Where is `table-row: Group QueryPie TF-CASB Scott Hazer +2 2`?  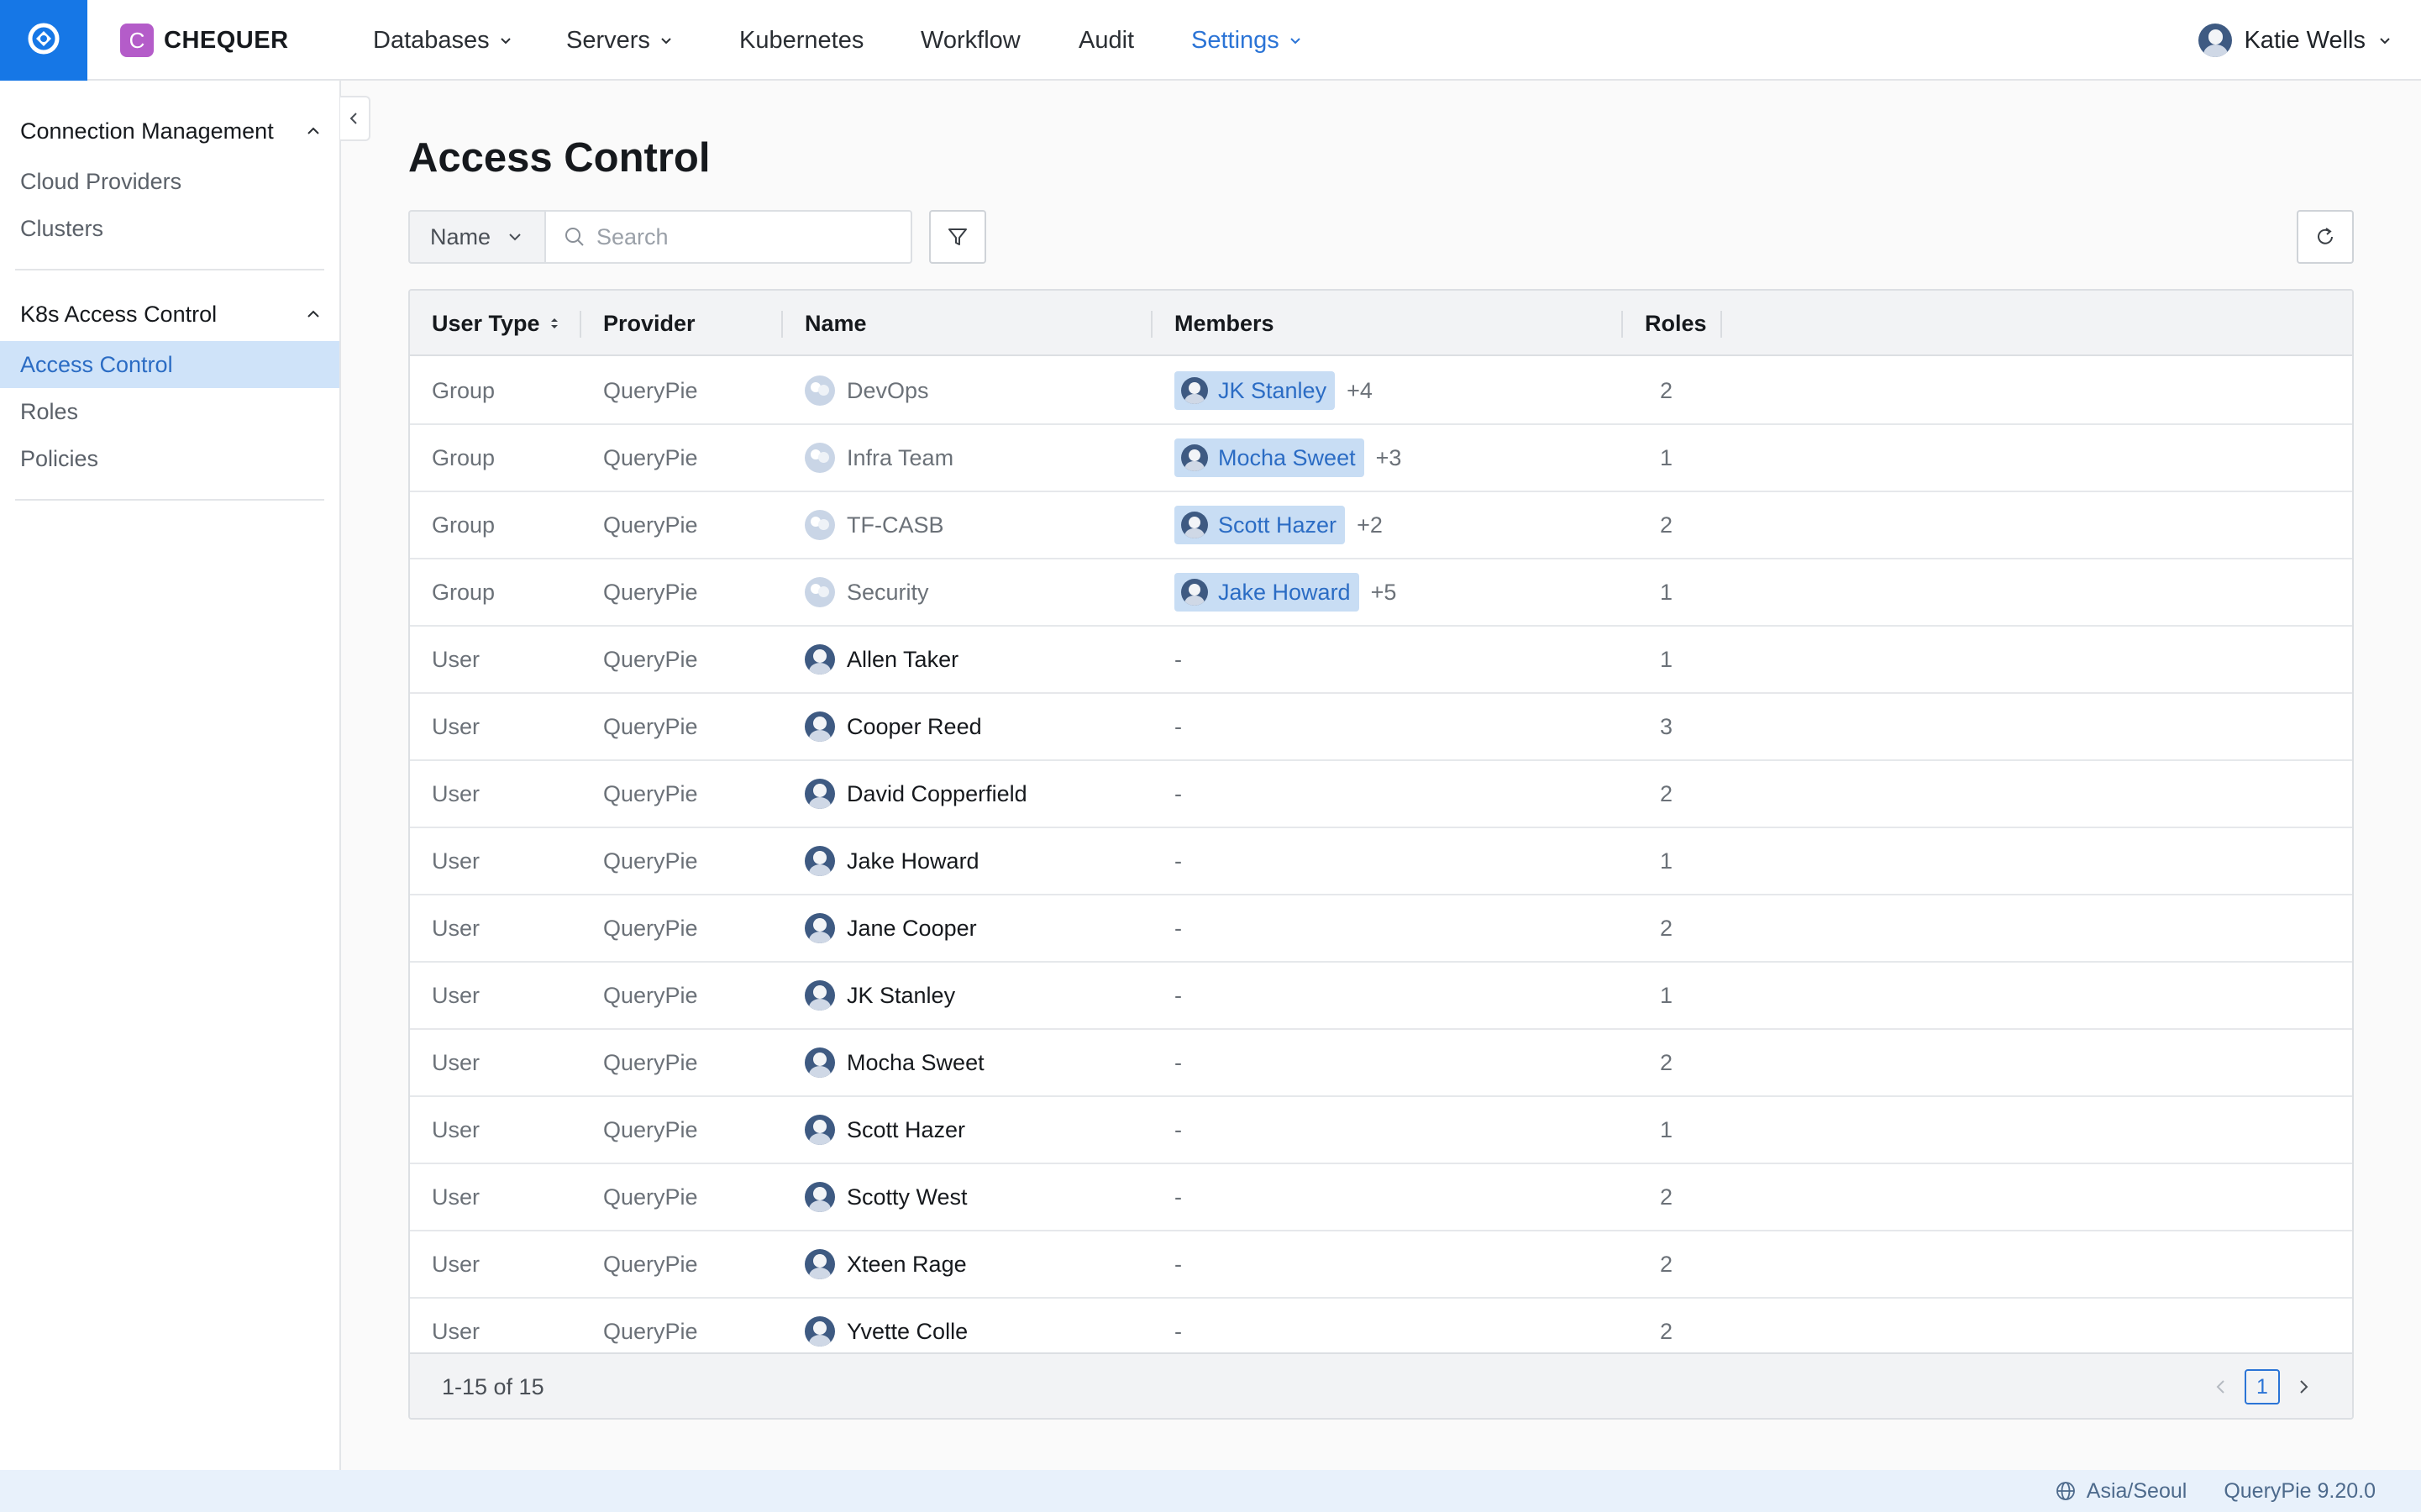
table-row: Group QueryPie TF-CASB Scott Hazer +2 2 is located at coordinates (1381, 525).